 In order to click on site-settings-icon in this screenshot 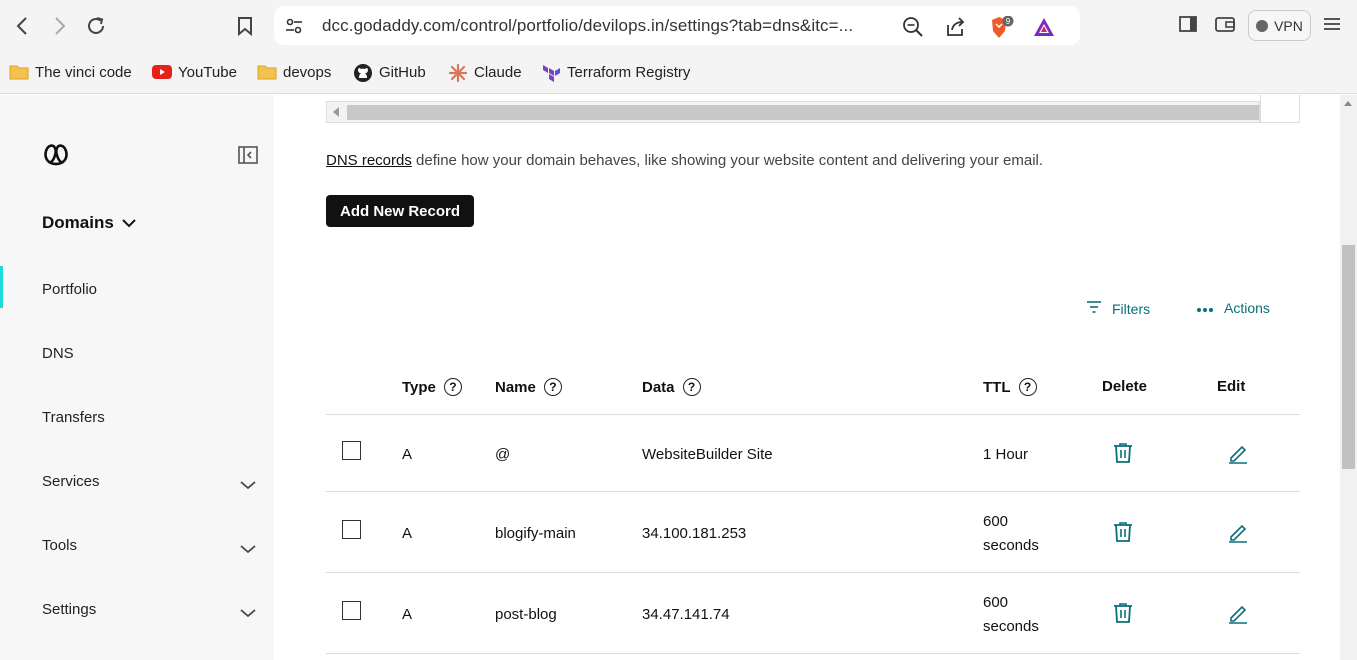, I will do `click(295, 26)`.